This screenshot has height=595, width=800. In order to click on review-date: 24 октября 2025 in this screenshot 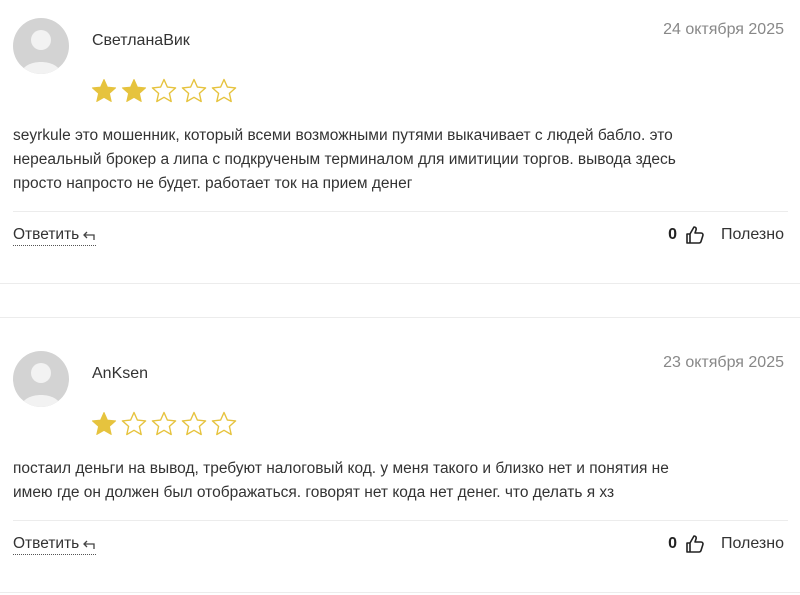, I will do `click(723, 29)`.